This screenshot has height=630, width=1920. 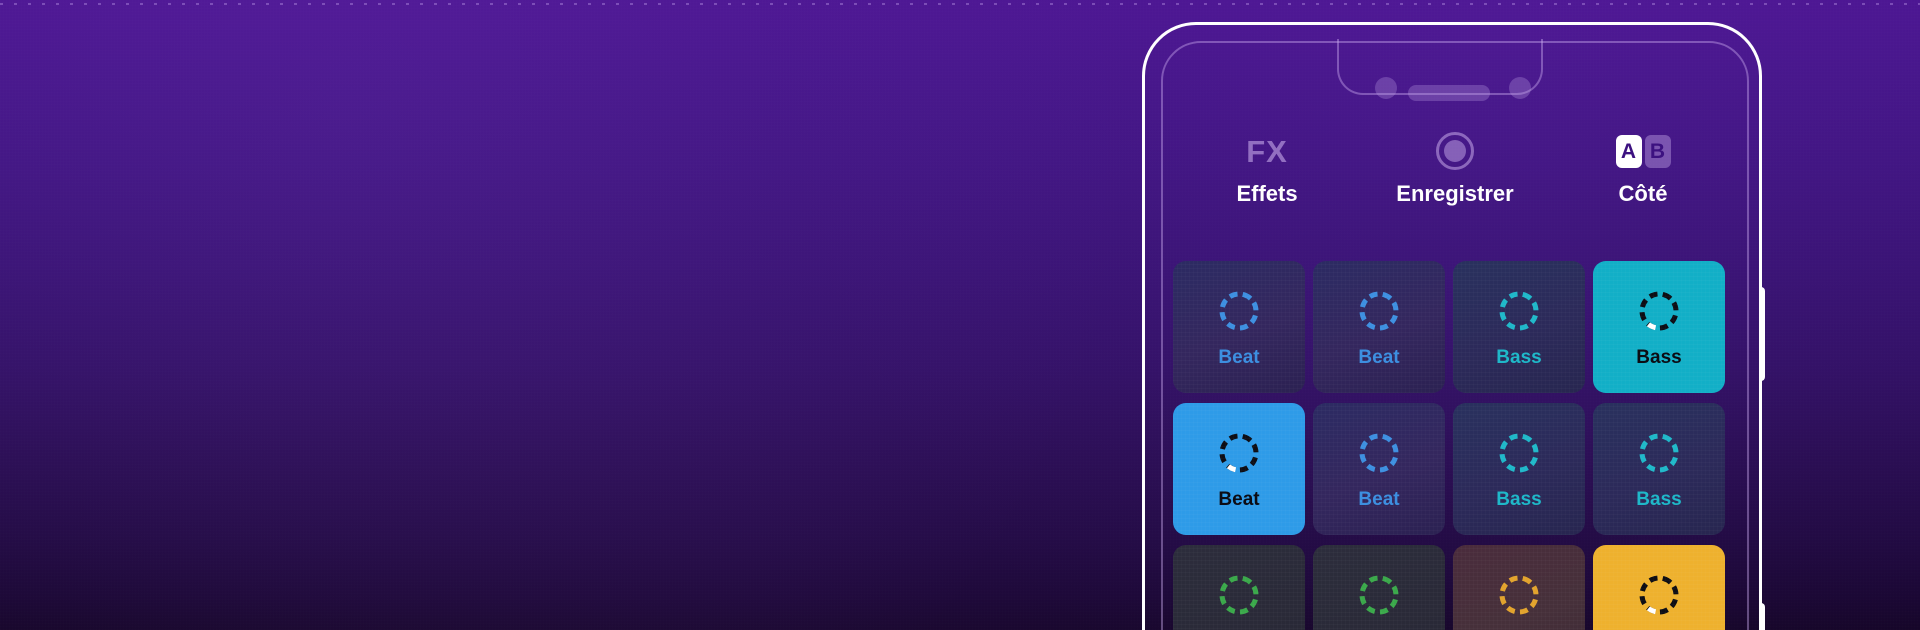 What do you see at coordinates (1267, 193) in the screenshot?
I see `toolbar-label-effects: Effets` at bounding box center [1267, 193].